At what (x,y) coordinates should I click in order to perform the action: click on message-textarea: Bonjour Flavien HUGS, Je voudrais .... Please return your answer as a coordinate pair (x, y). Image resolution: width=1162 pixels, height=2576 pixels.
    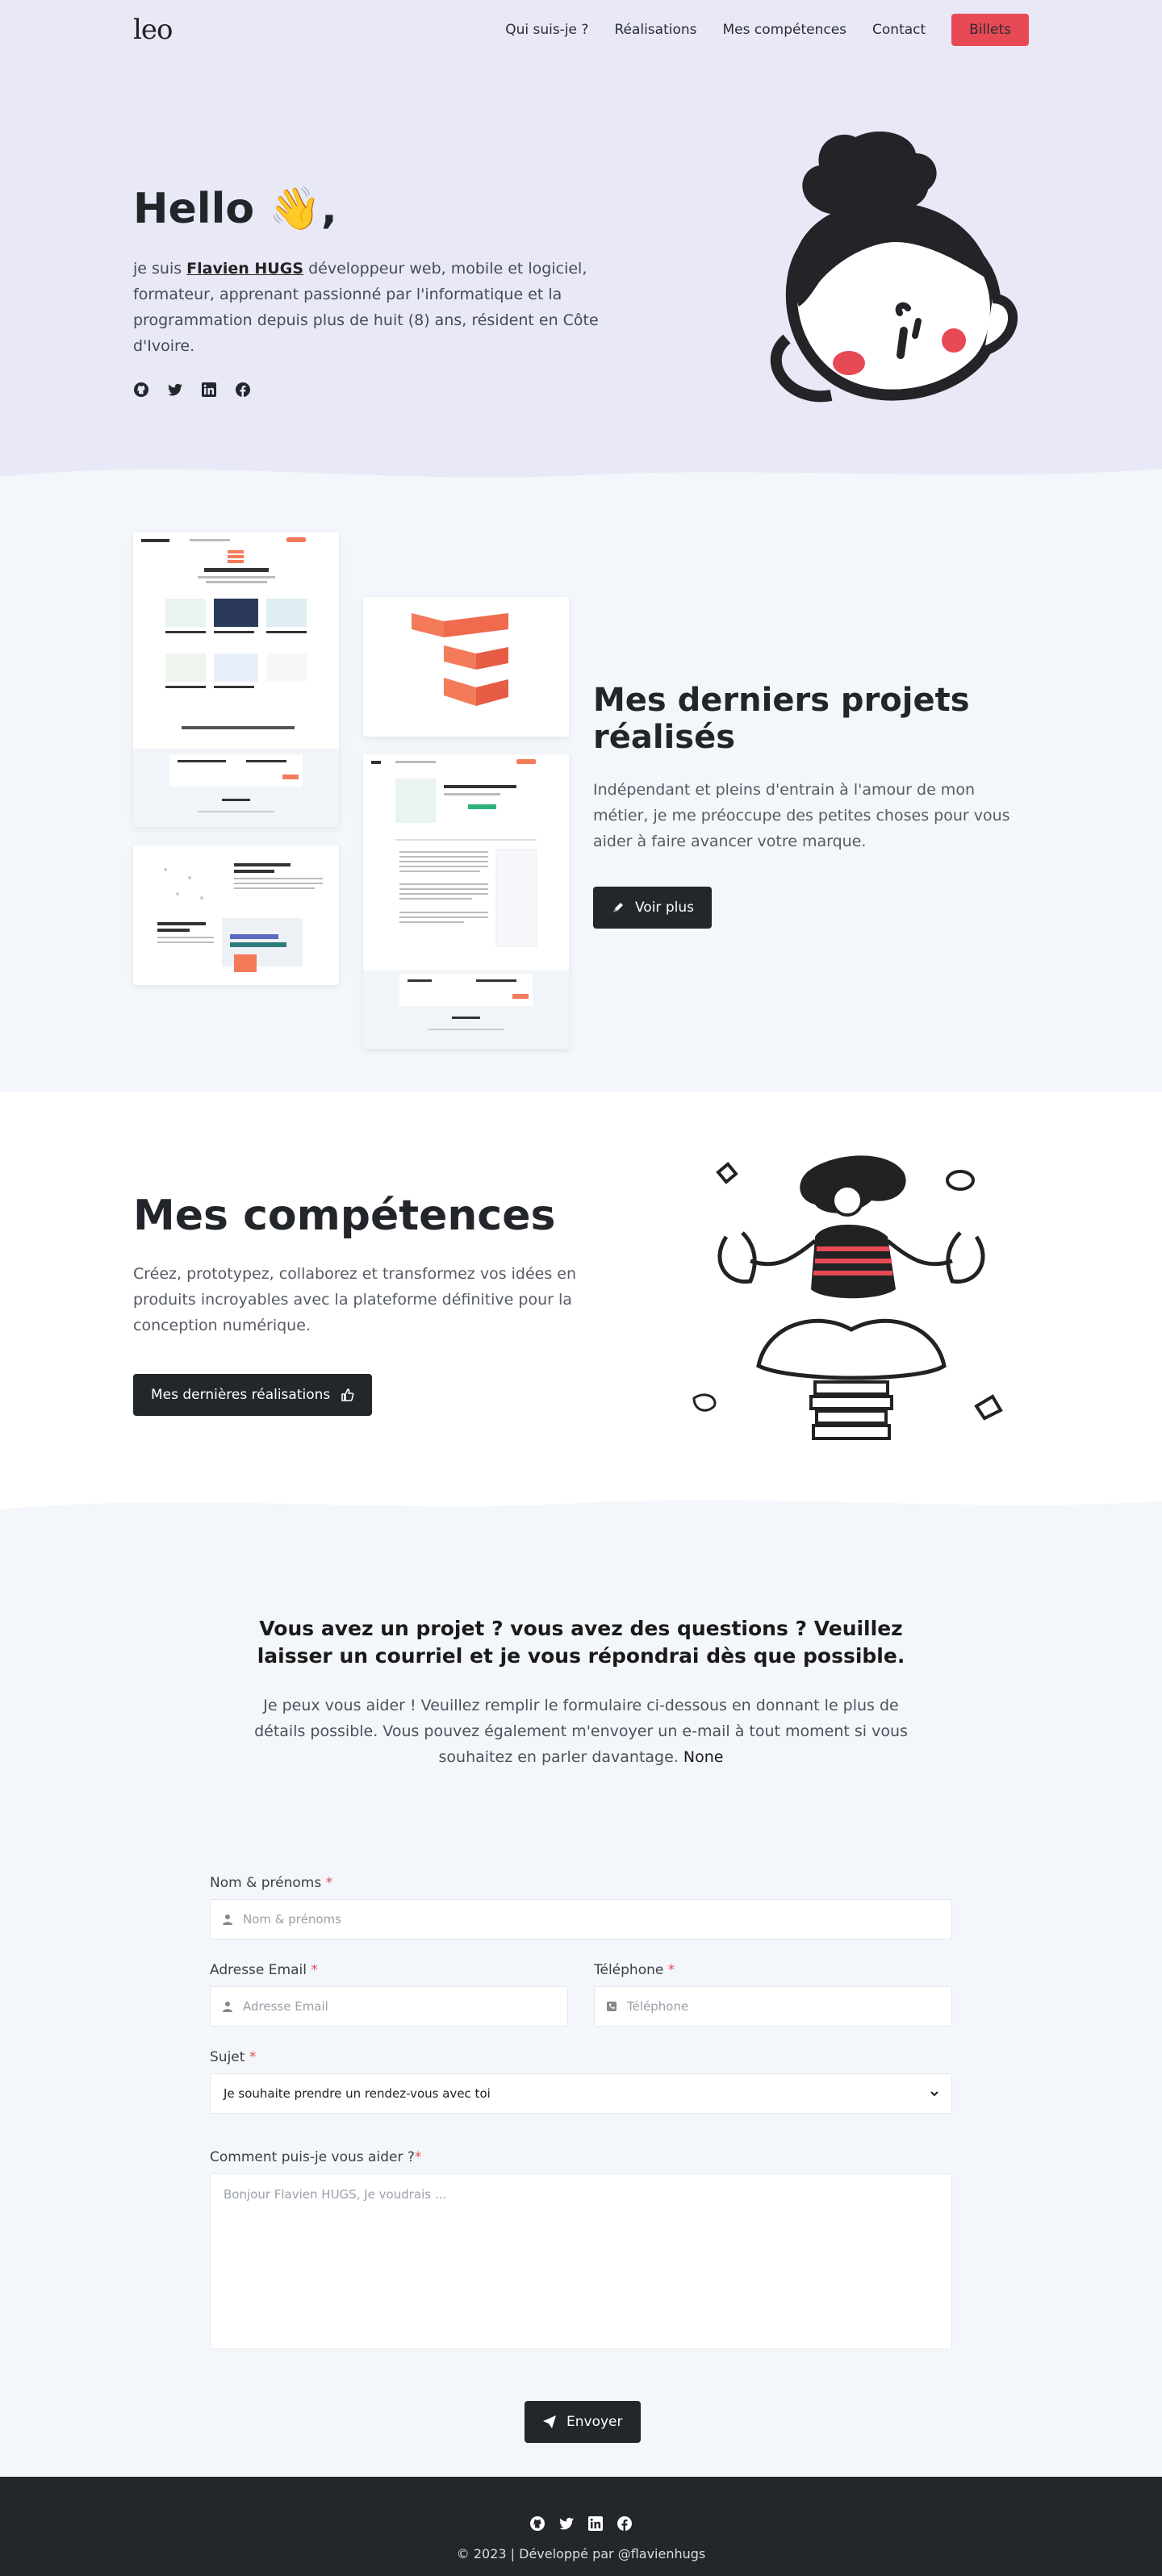
    Looking at the image, I should click on (581, 2261).